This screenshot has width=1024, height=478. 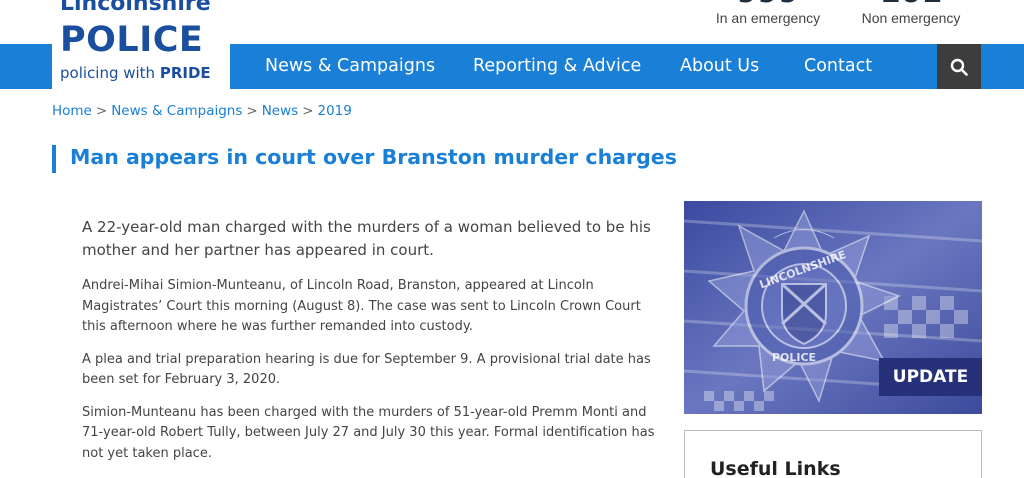 What do you see at coordinates (794, 357) in the screenshot?
I see `badge-bottom-text: POLICE` at bounding box center [794, 357].